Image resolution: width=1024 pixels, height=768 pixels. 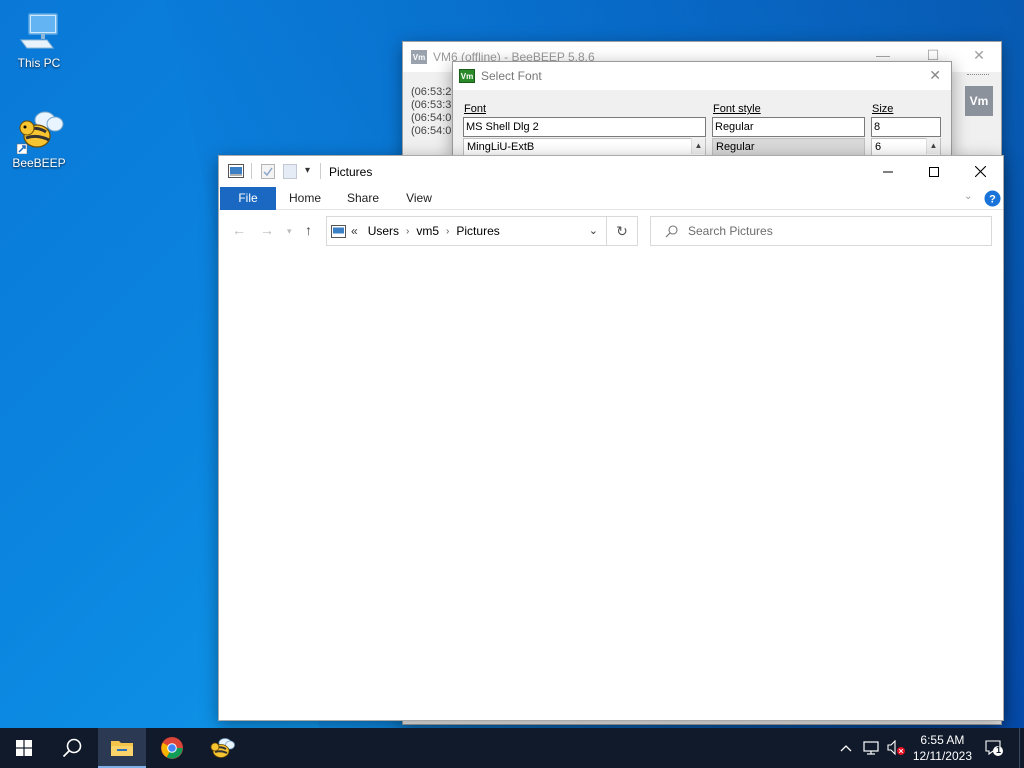 I want to click on minimize-button, so click(x=888, y=171).